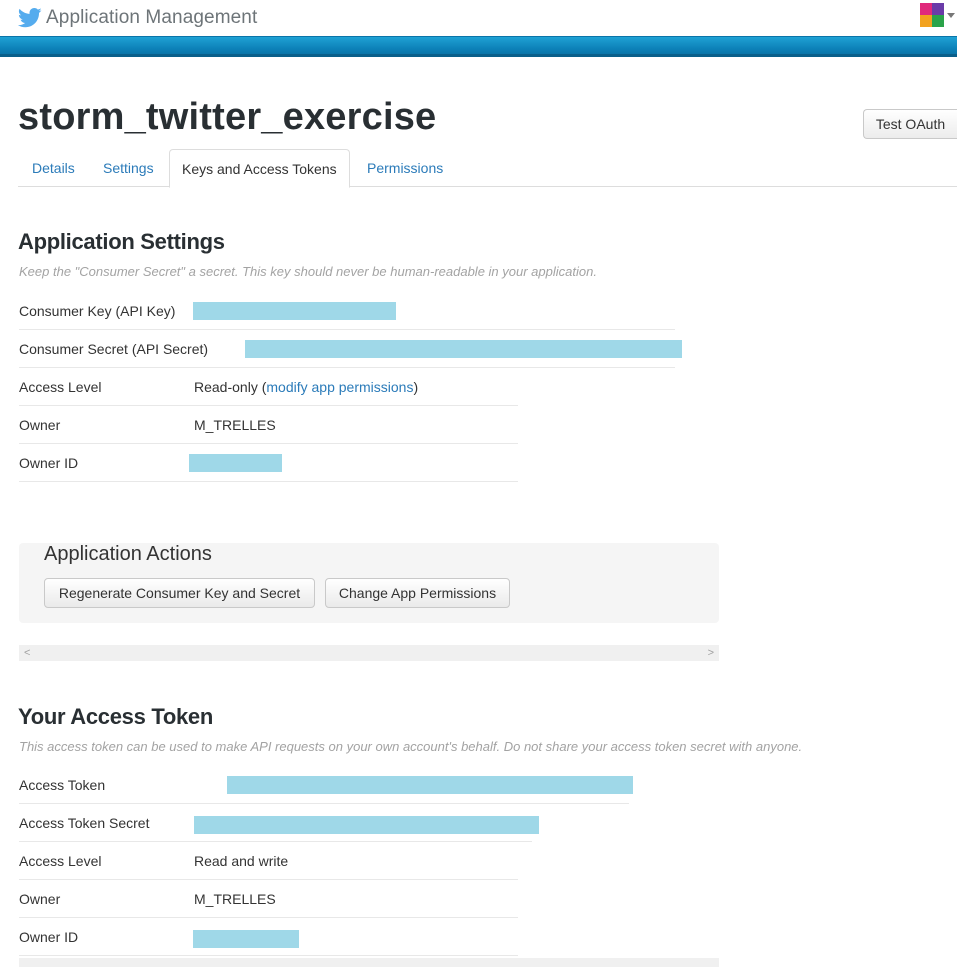 Image resolution: width=957 pixels, height=967 pixels. I want to click on brand: Application Management, so click(137, 18).